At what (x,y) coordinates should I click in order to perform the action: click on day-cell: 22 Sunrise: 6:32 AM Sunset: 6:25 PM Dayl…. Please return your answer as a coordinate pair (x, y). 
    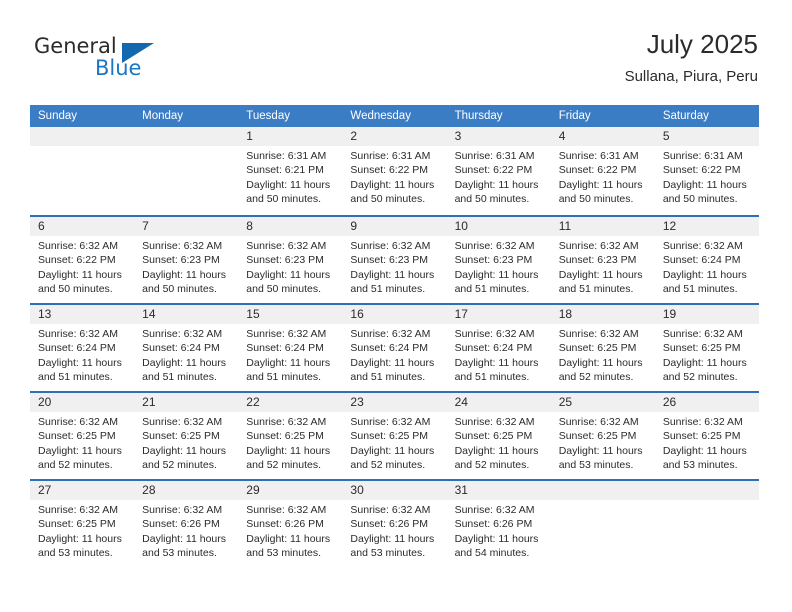
    Looking at the image, I should click on (290, 436).